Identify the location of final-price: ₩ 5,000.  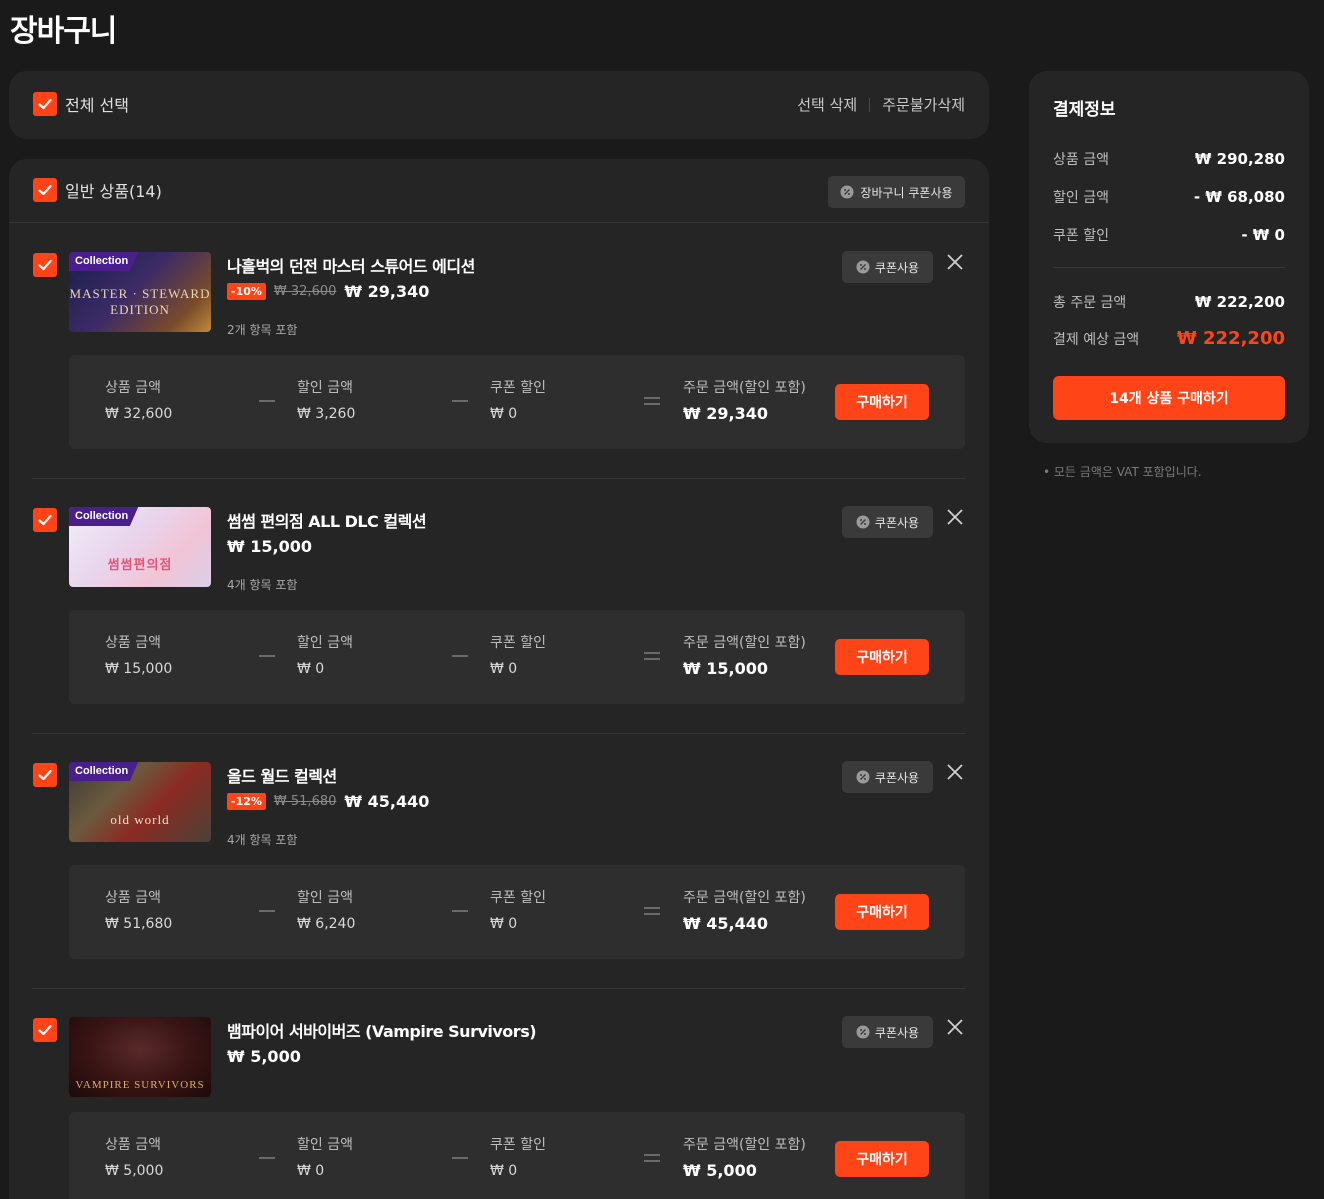
(264, 1056).